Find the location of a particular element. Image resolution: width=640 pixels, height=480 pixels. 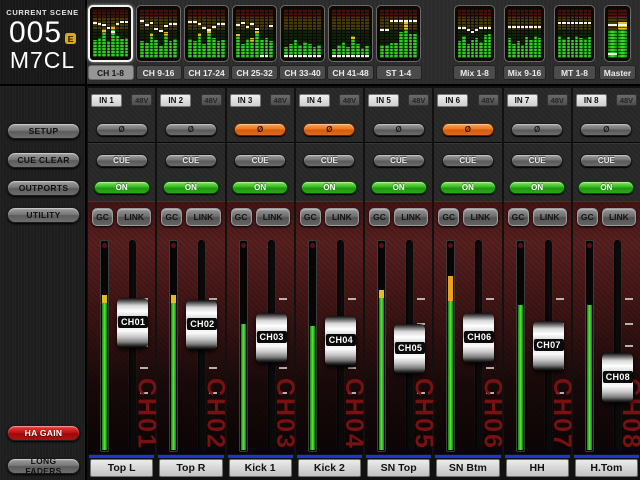

input-port-button: IN 1 is located at coordinates (106, 100).